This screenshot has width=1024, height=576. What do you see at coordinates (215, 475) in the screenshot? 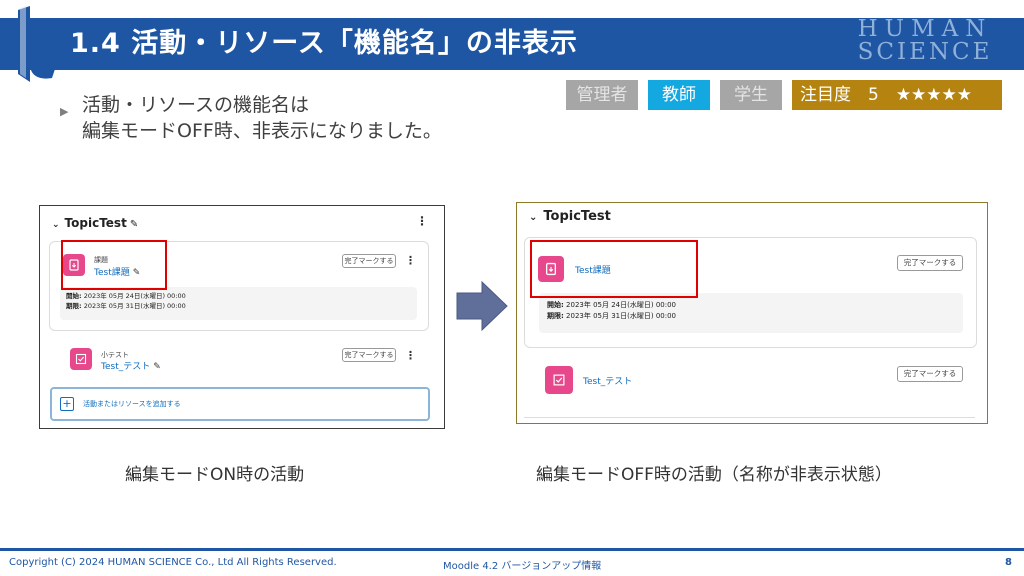
I see `caption-edit-on: 編集モードON時の活動` at bounding box center [215, 475].